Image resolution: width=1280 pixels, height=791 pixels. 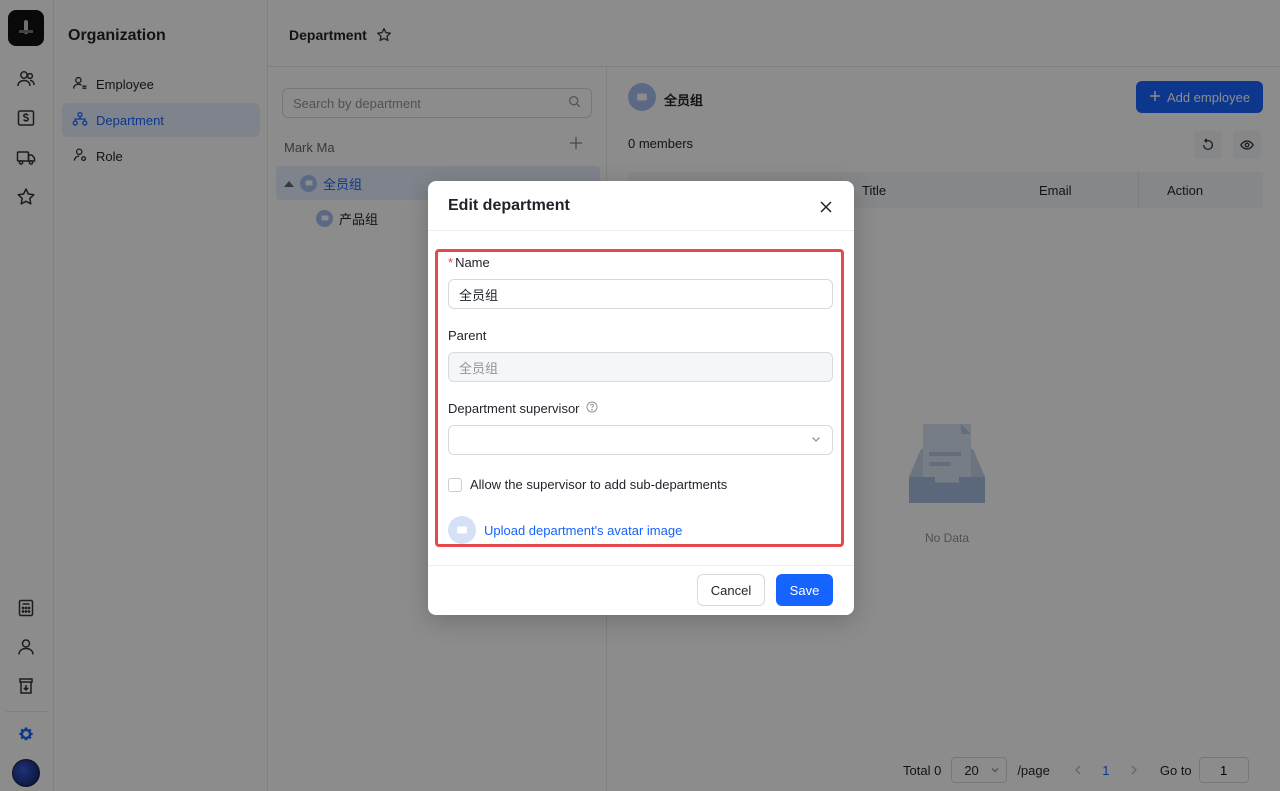 I want to click on modal-footer-divider, so click(x=641, y=565).